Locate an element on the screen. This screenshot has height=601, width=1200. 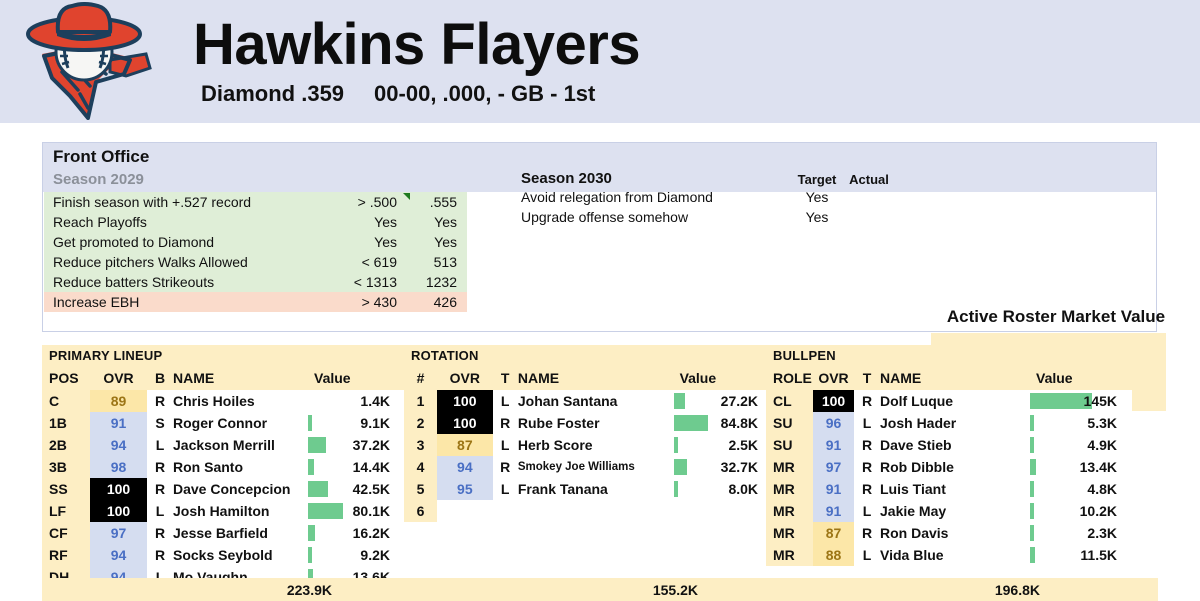
bullpen-row: MR 91 R Luis Tiant 4.8K is located at coordinates (949, 489).